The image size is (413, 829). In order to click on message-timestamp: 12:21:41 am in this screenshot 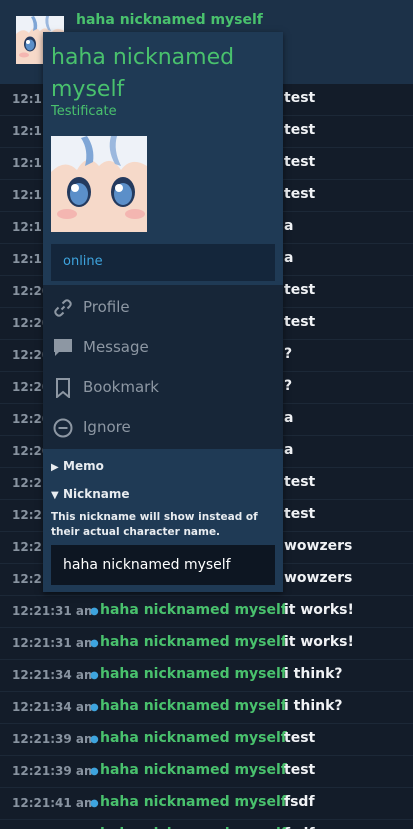, I will do `click(54, 803)`.